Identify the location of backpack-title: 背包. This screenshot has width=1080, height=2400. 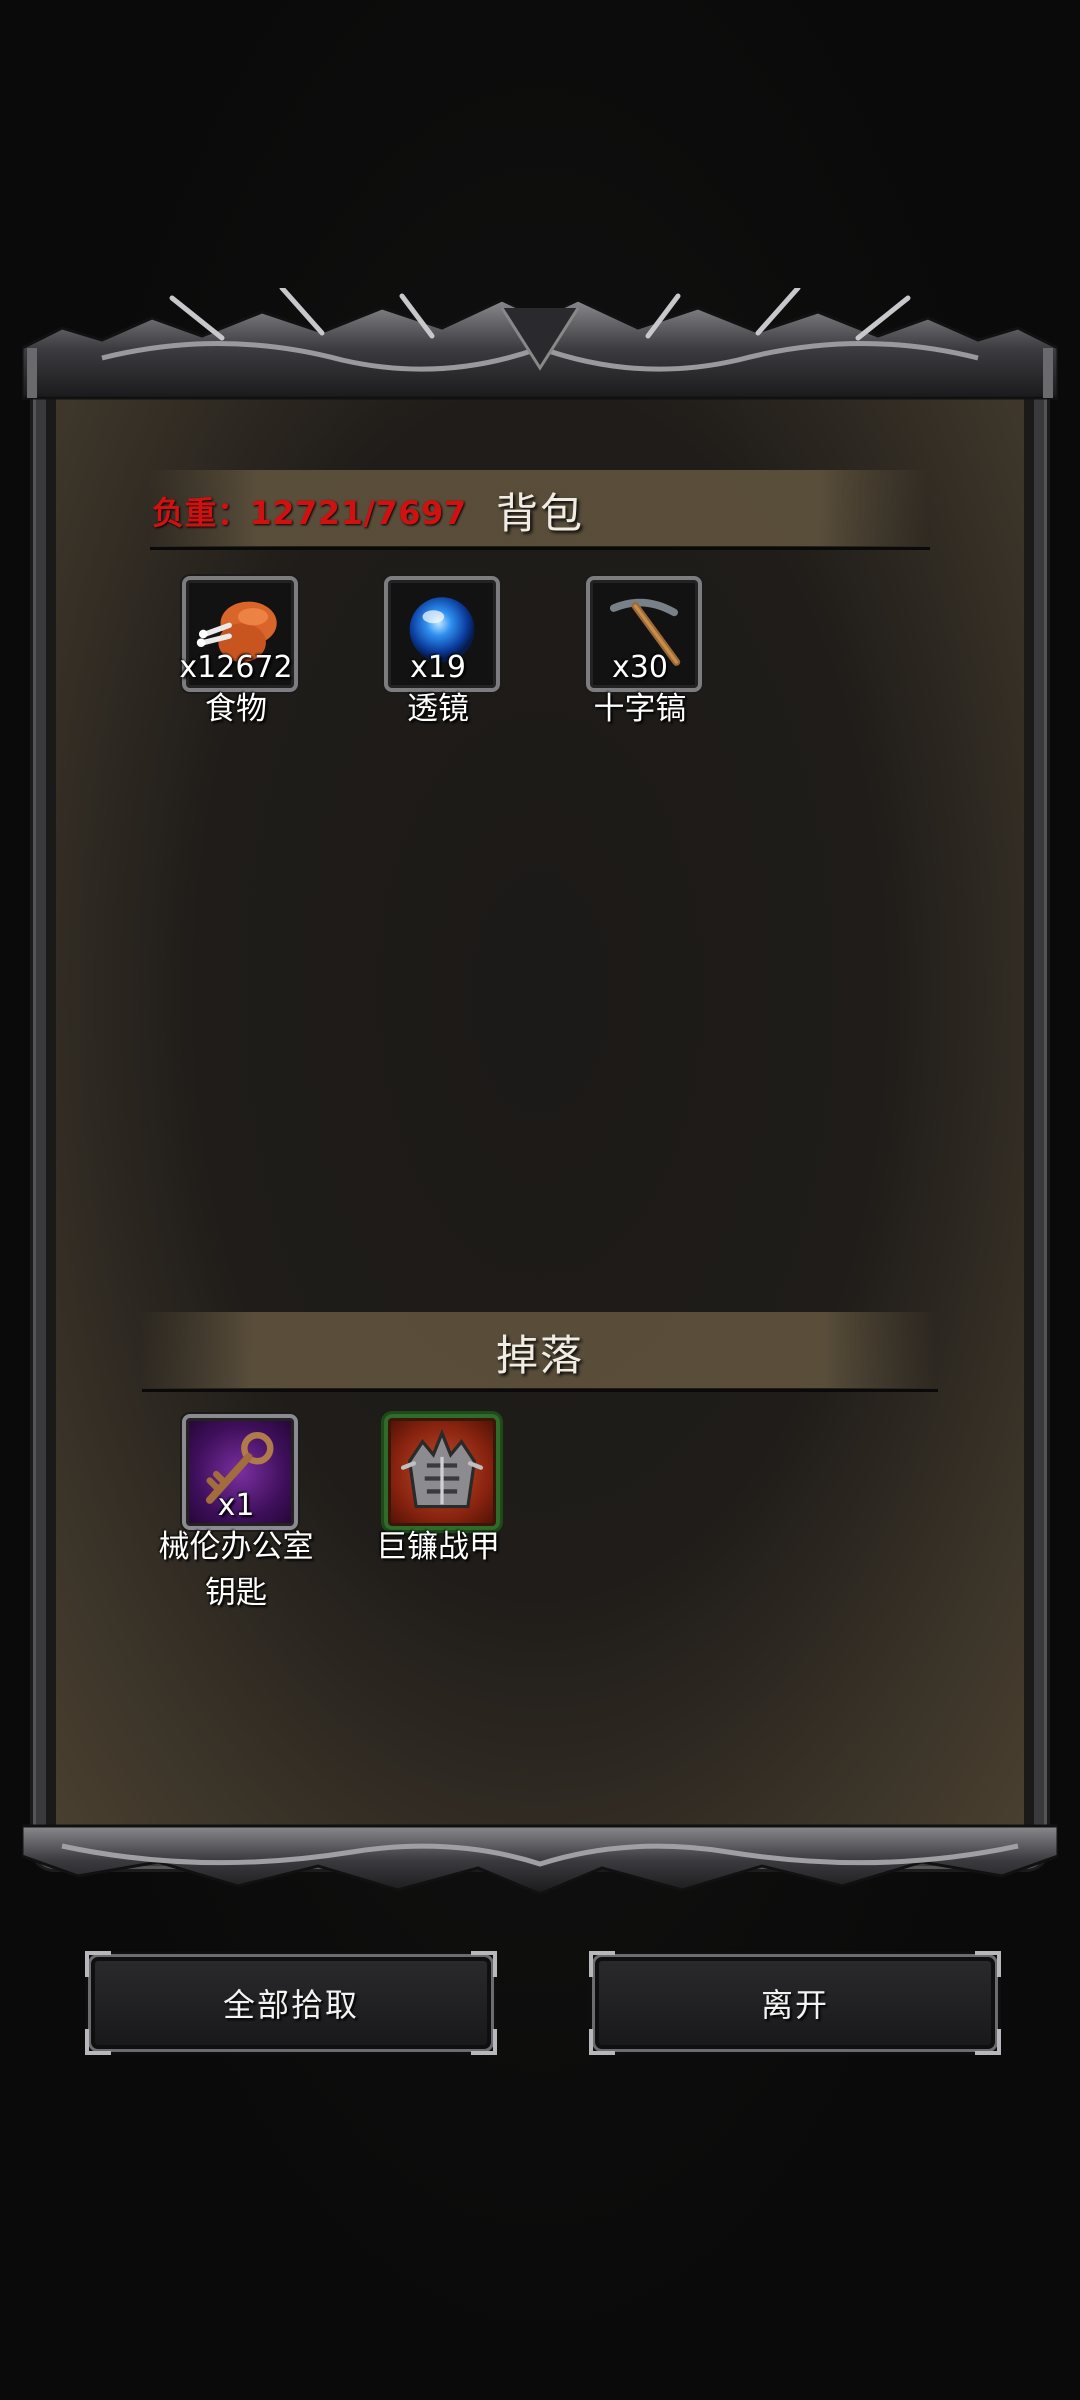
(540, 513).